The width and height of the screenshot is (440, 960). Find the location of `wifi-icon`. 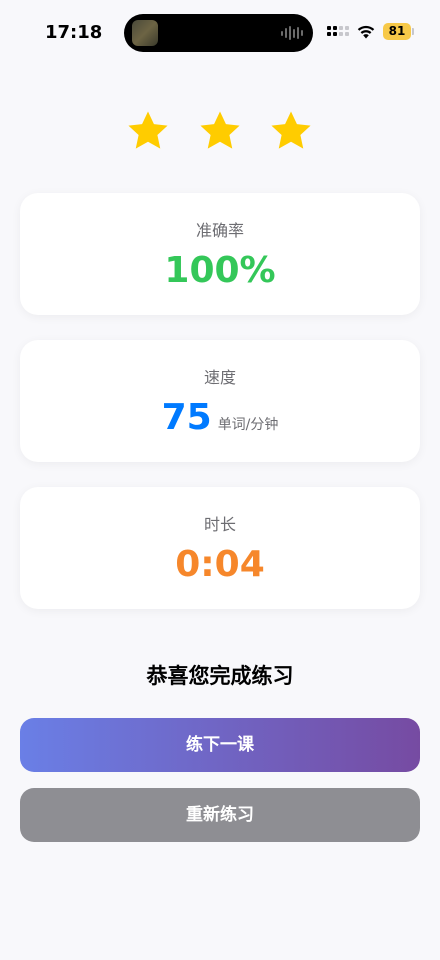

wifi-icon is located at coordinates (366, 32).